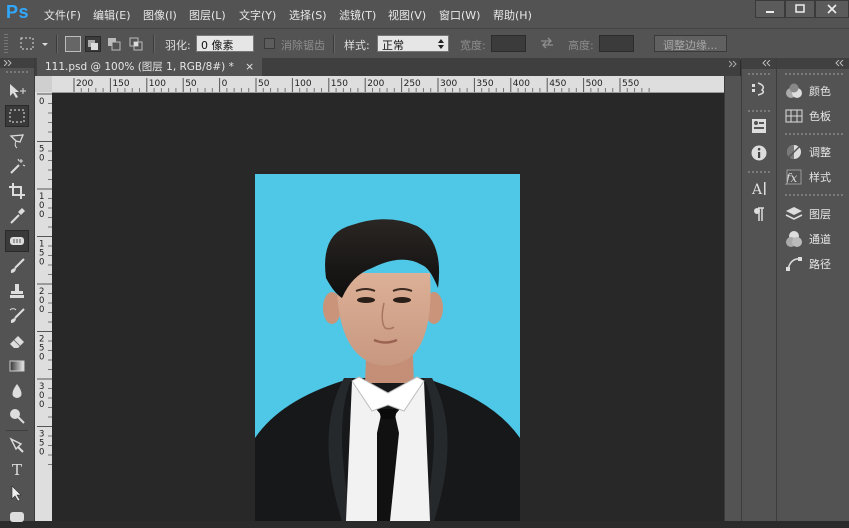  I want to click on panel-dock-labeled: 颜色 色板 调整 fx 样式 图层 通道 路径, so click(812, 289).